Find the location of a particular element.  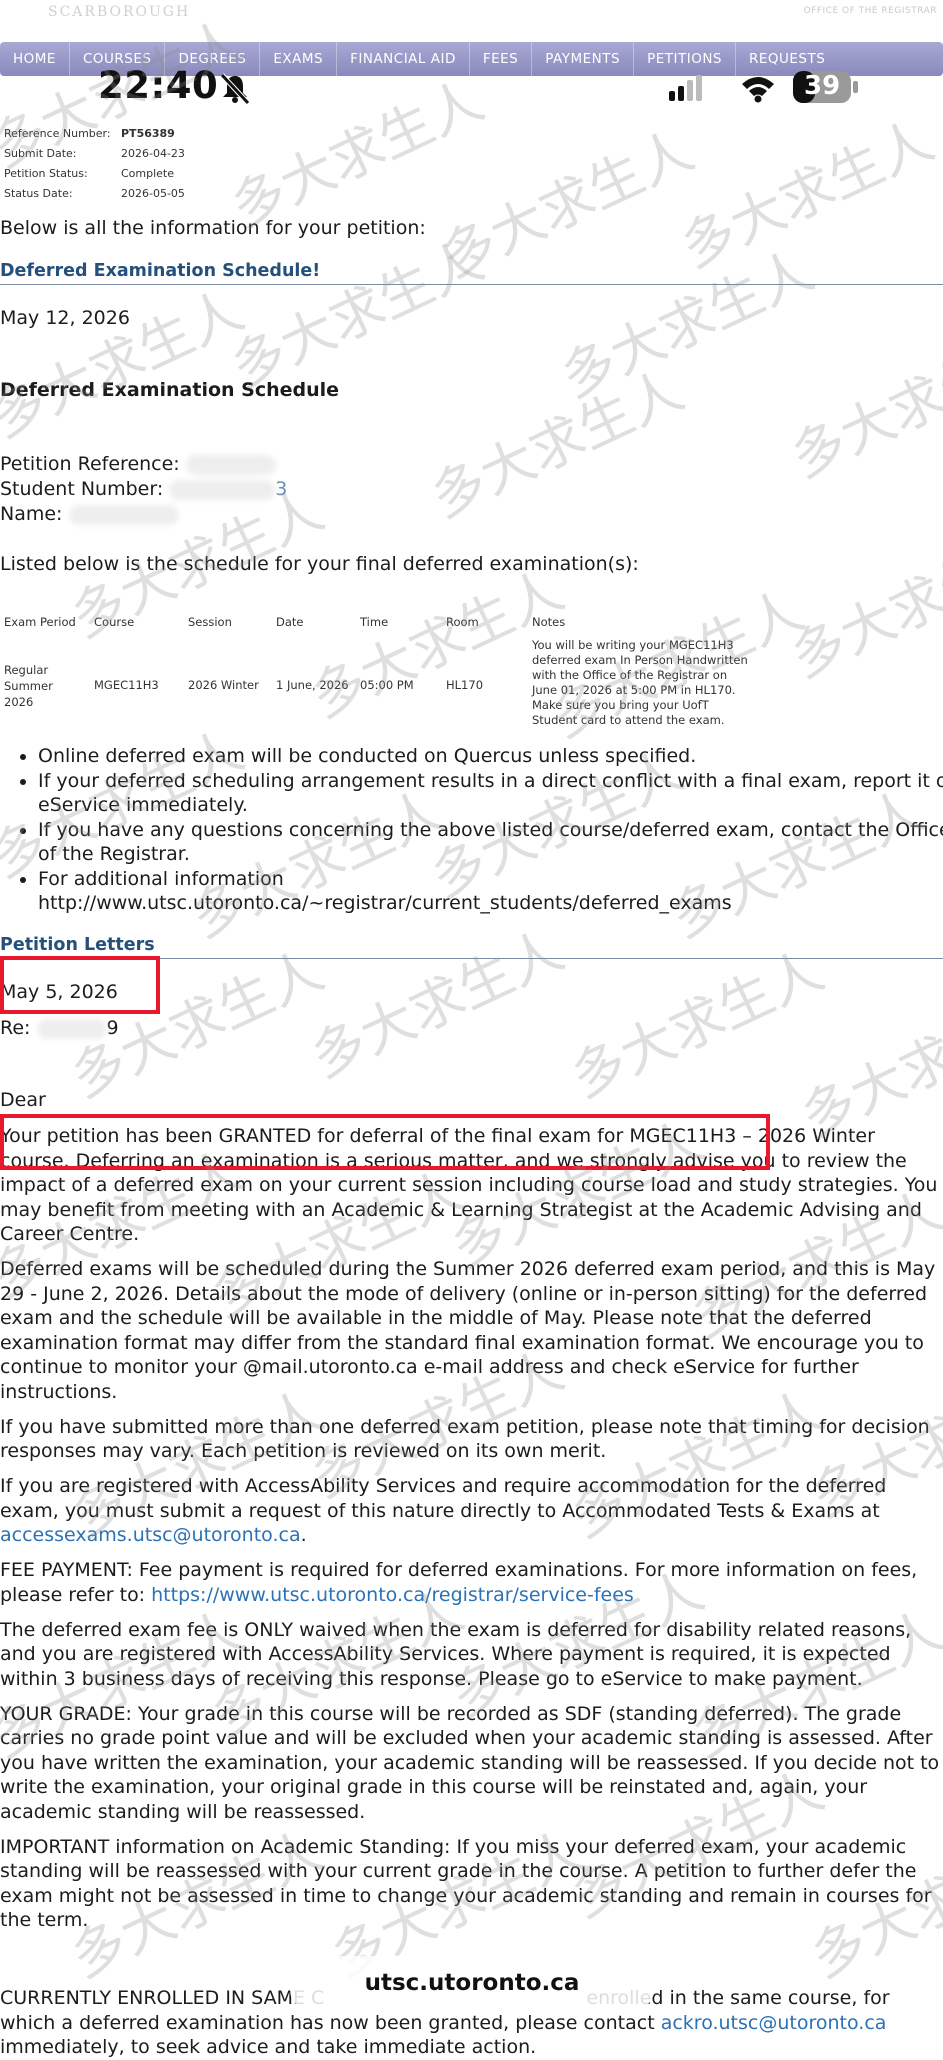

paragraph-text: contact is located at coordinates (619, 2022).